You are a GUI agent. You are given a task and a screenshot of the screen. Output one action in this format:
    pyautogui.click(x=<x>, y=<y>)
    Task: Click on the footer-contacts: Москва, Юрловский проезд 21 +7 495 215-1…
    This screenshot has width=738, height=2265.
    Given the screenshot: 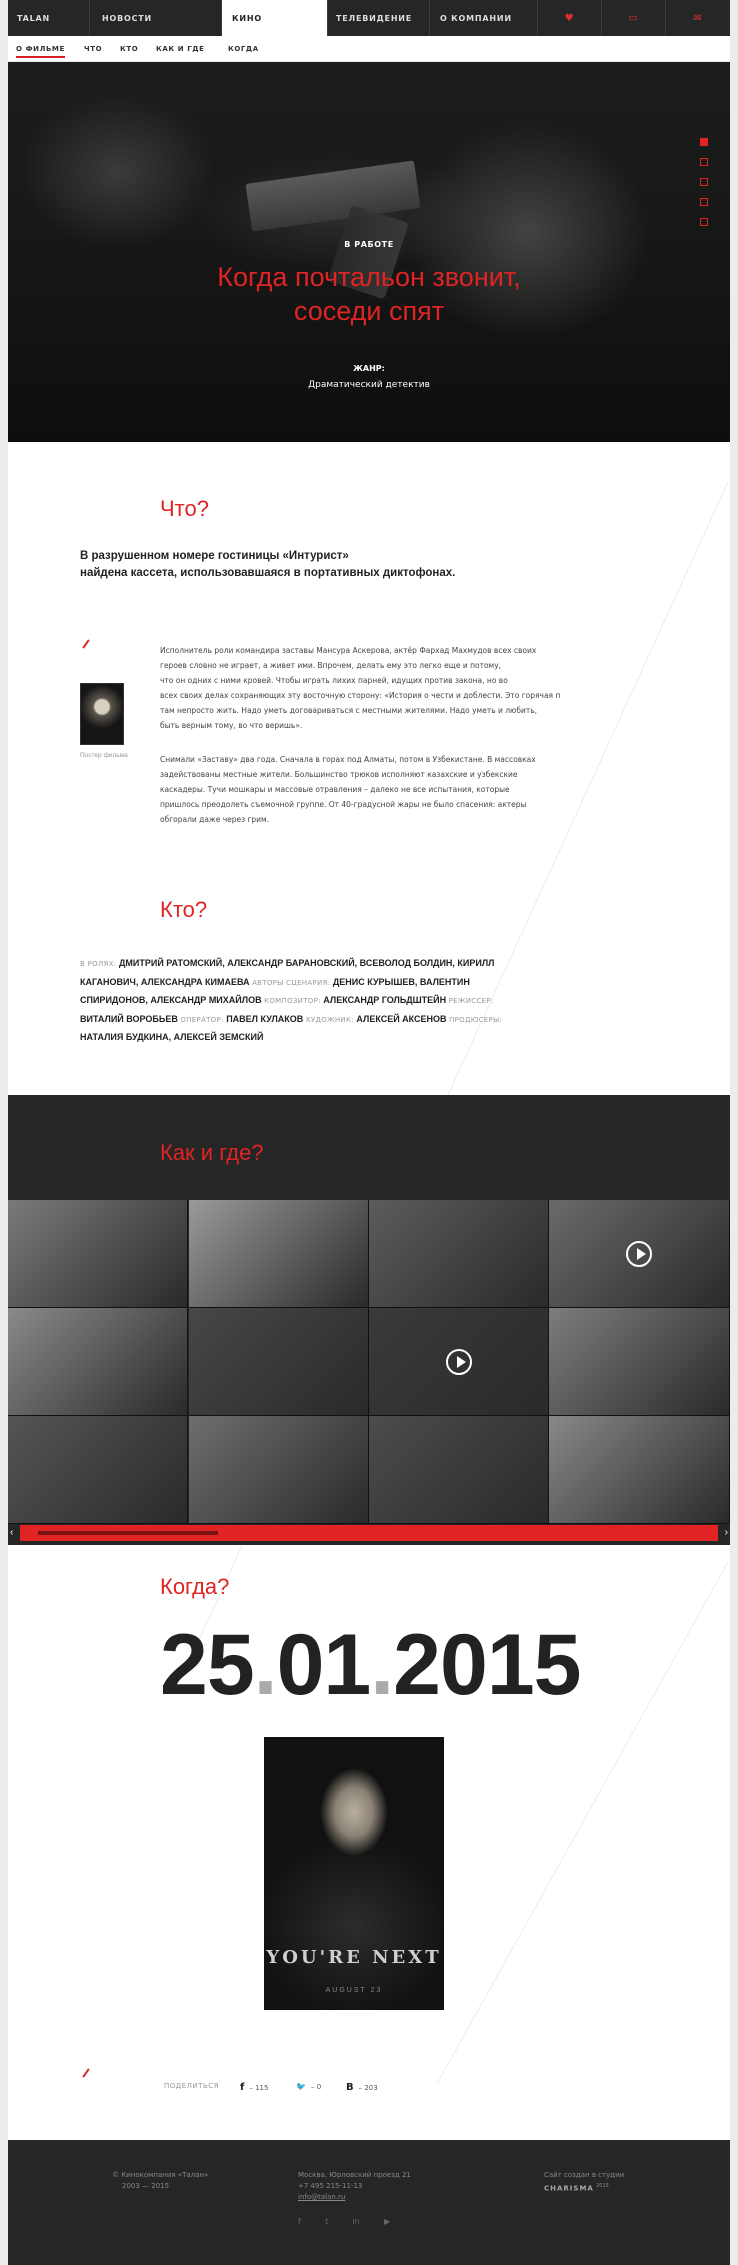 What is the action you would take?
    pyautogui.click(x=354, y=2187)
    